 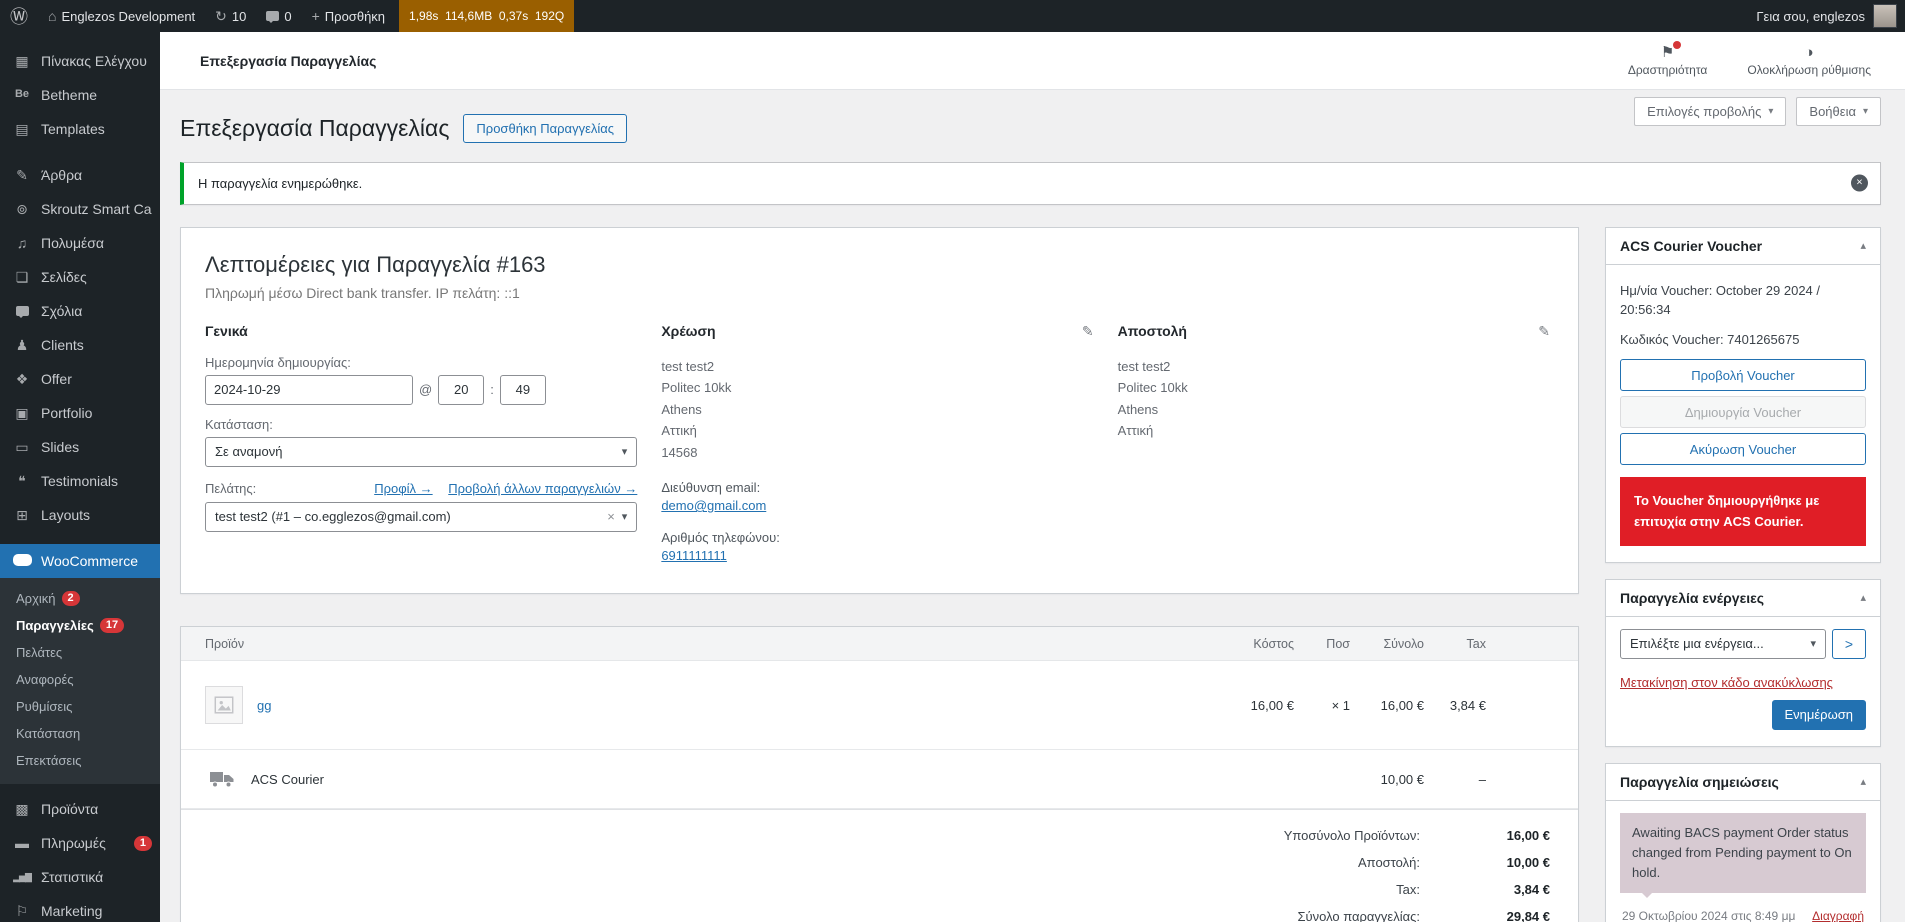 I want to click on cancel-voucher-button: Ακύρωση Voucher, so click(x=1743, y=449).